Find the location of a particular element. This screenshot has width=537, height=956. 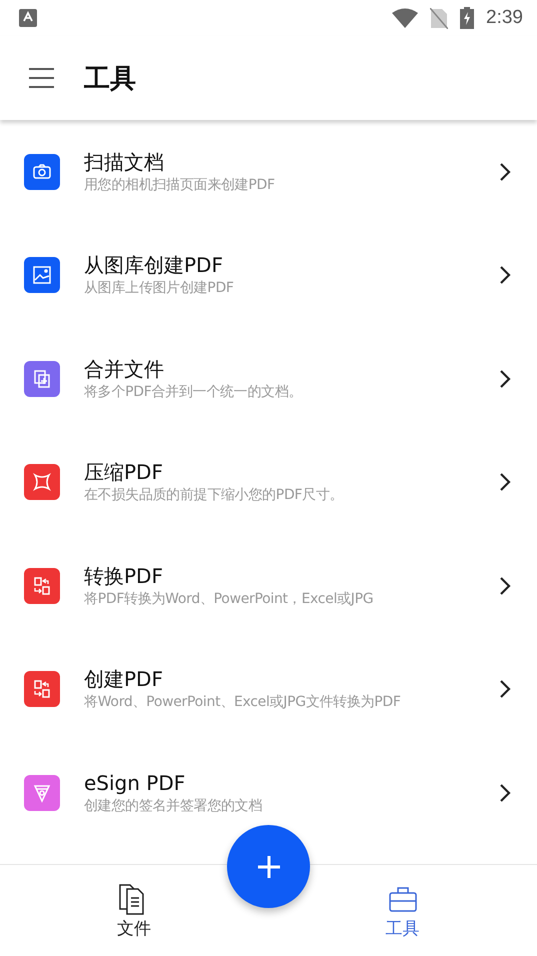

keyboard-icon is located at coordinates (28, 18).